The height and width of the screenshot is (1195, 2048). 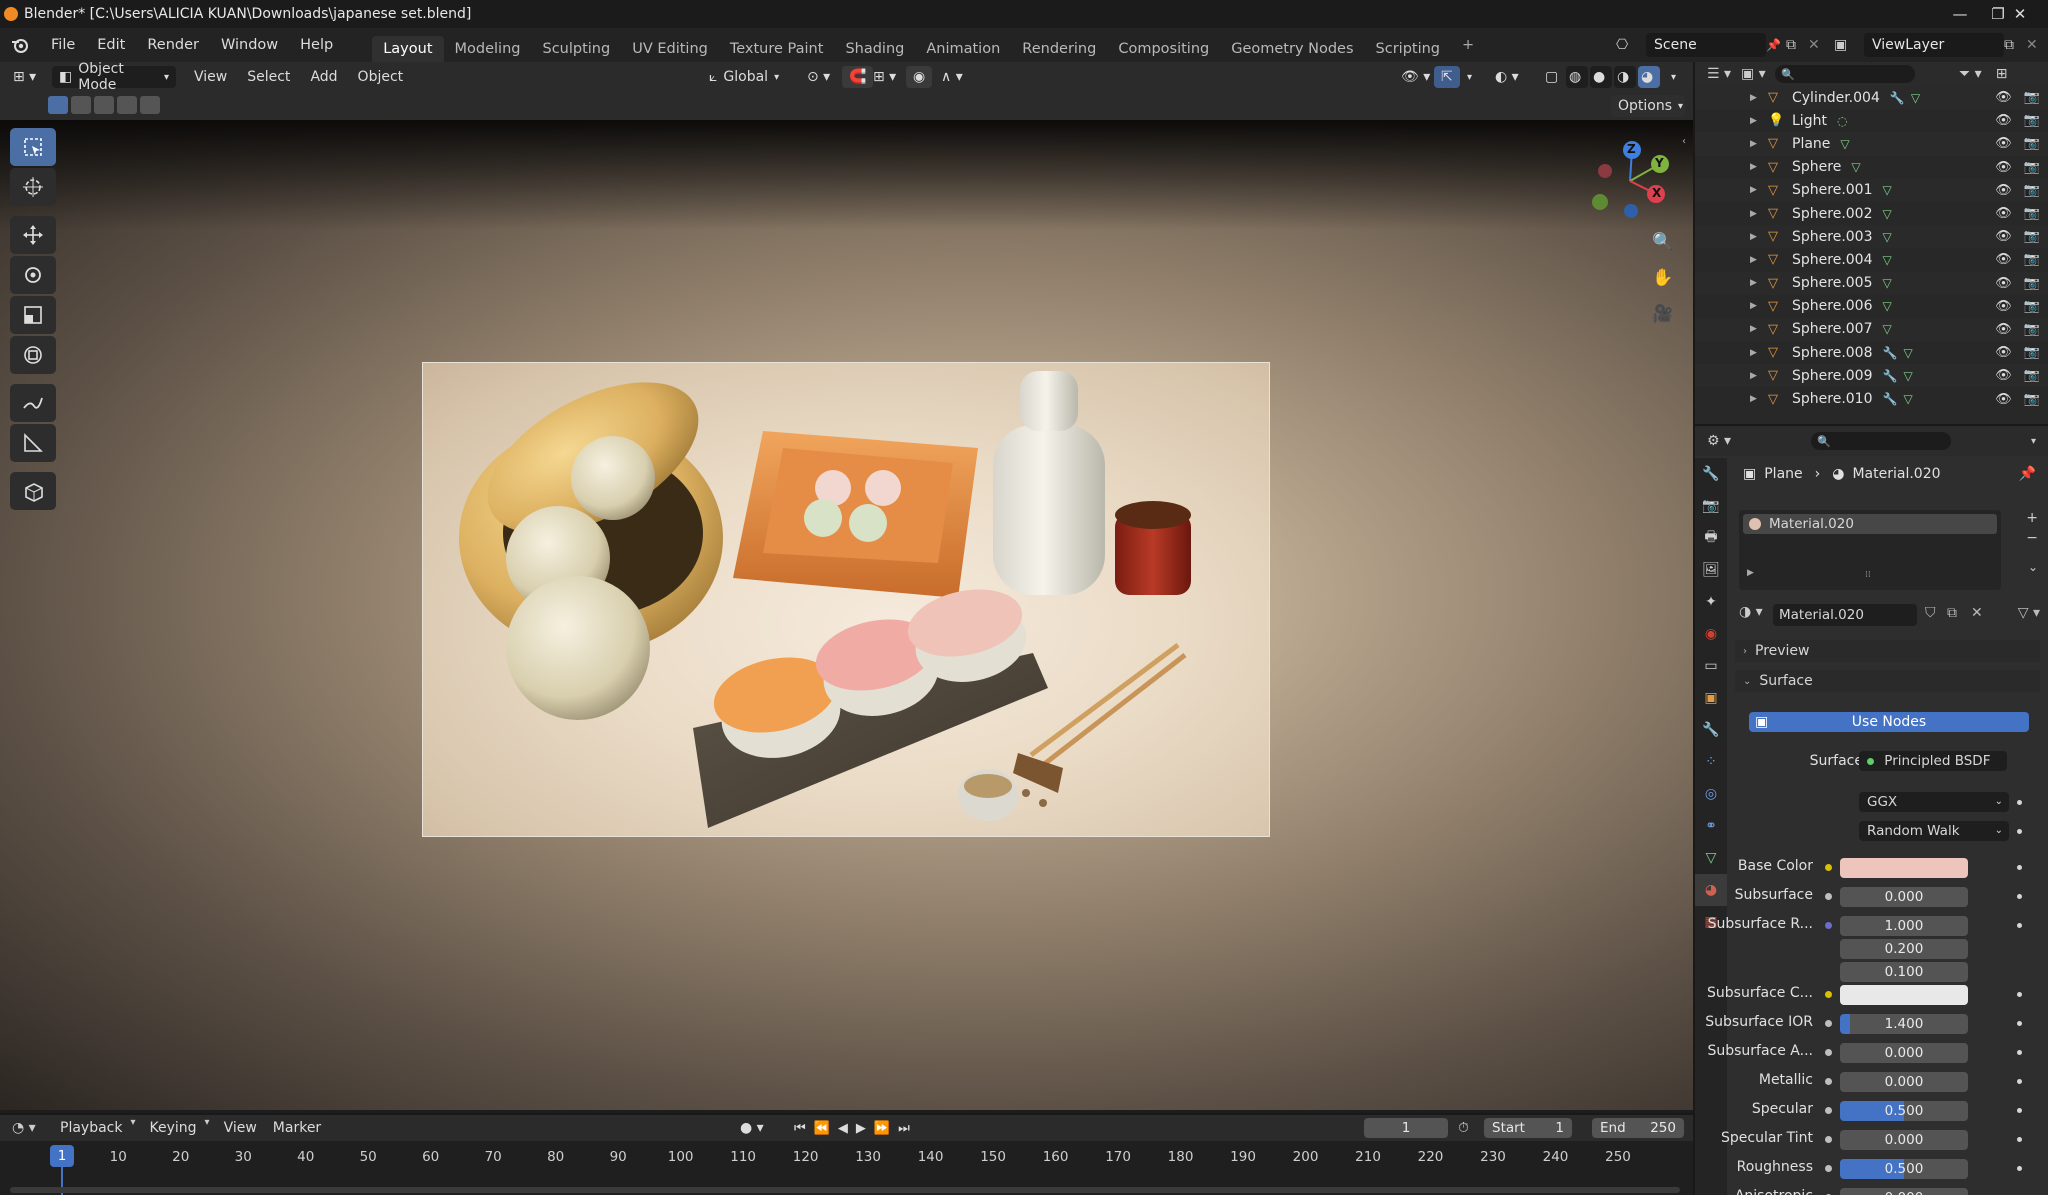 I want to click on orientation-dropdown: ⟀ Global ▾, so click(x=748, y=77).